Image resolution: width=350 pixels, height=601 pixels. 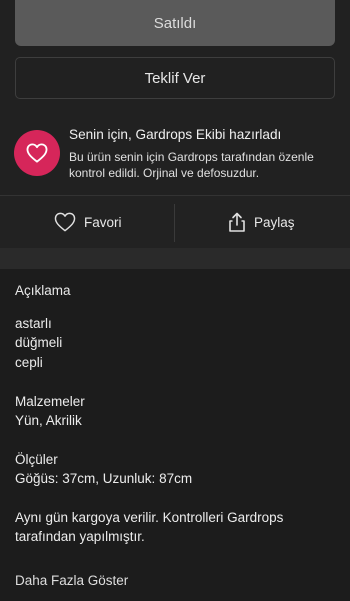 I want to click on favorite-button: Favori, so click(x=88, y=222).